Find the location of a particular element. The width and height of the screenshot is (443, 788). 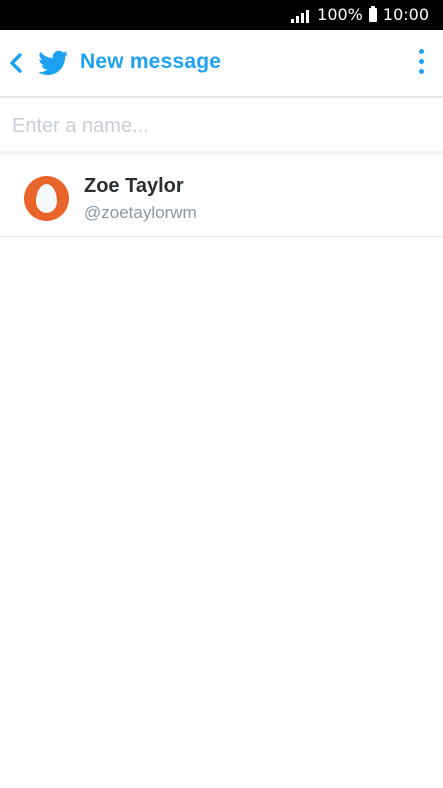

list-item: Zoe Taylor @zoetaylorwm is located at coordinates (221, 198).